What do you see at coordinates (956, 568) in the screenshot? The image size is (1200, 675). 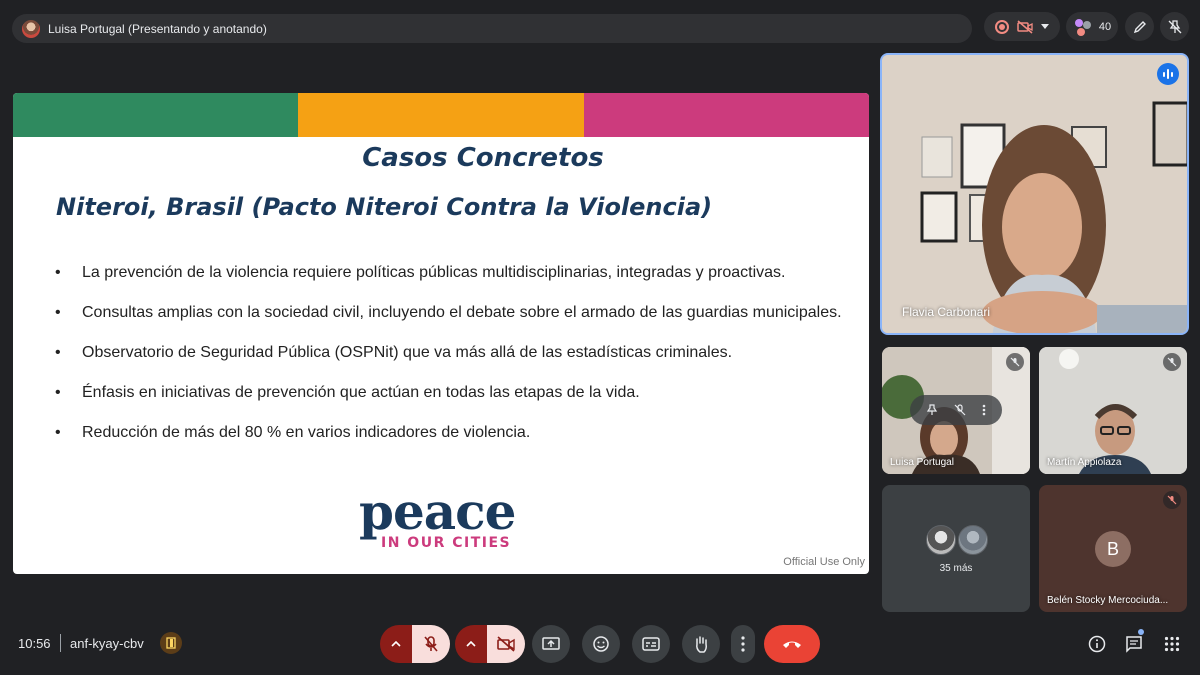 I see `more-participants-count: 35 más` at bounding box center [956, 568].